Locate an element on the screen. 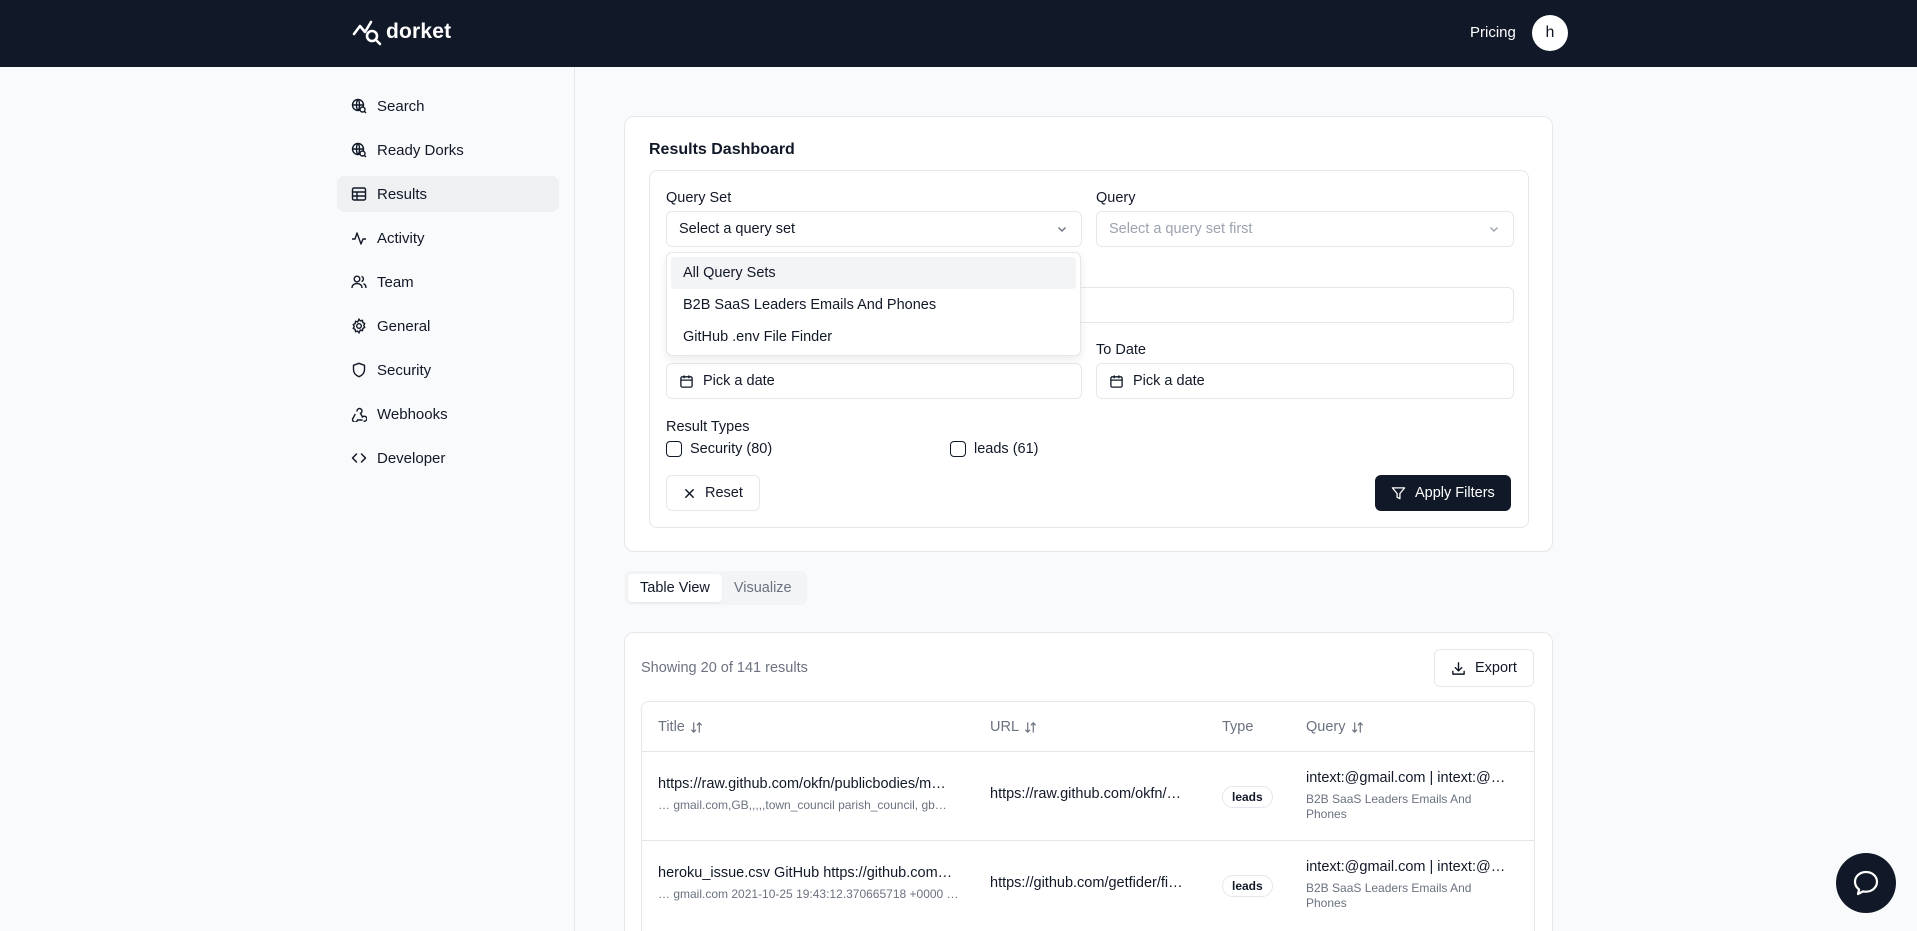  column-header-type: Type is located at coordinates (1237, 727).